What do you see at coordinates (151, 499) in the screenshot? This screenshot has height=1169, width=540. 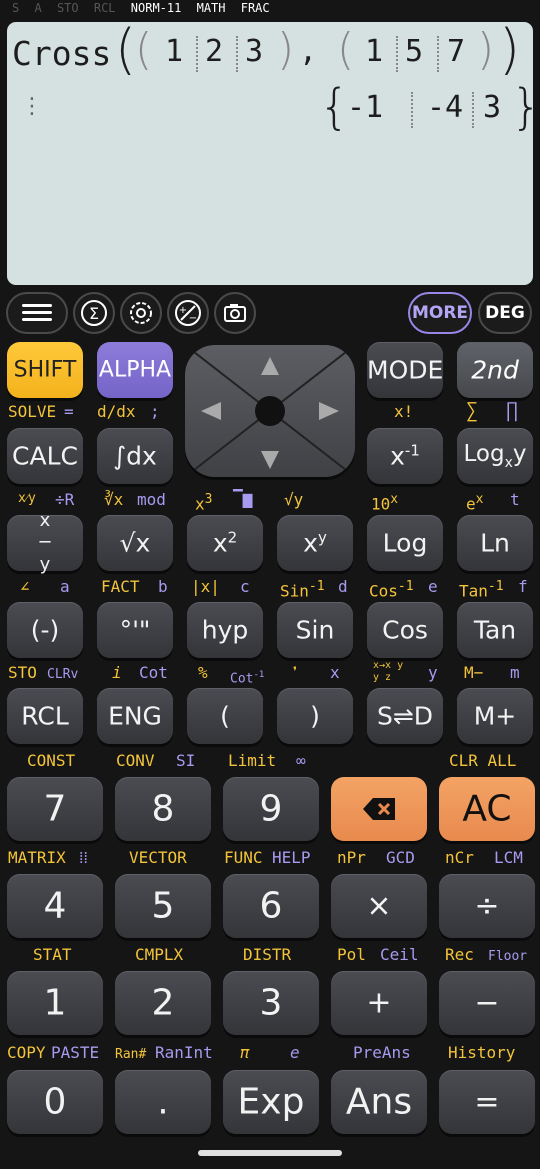 I see `label-mod: mod` at bounding box center [151, 499].